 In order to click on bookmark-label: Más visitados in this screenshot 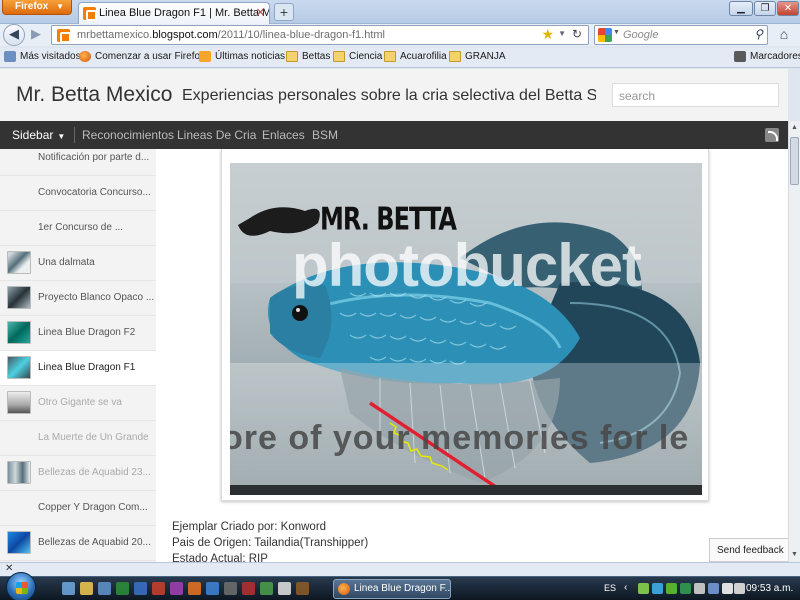, I will do `click(50, 56)`.